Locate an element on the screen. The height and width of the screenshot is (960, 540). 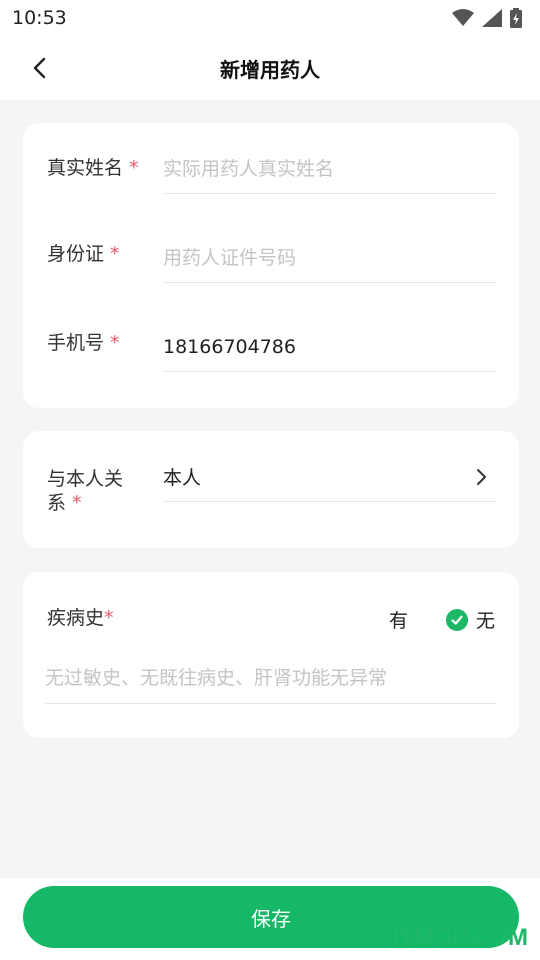
status-bar: 10:53 is located at coordinates (270, 18).